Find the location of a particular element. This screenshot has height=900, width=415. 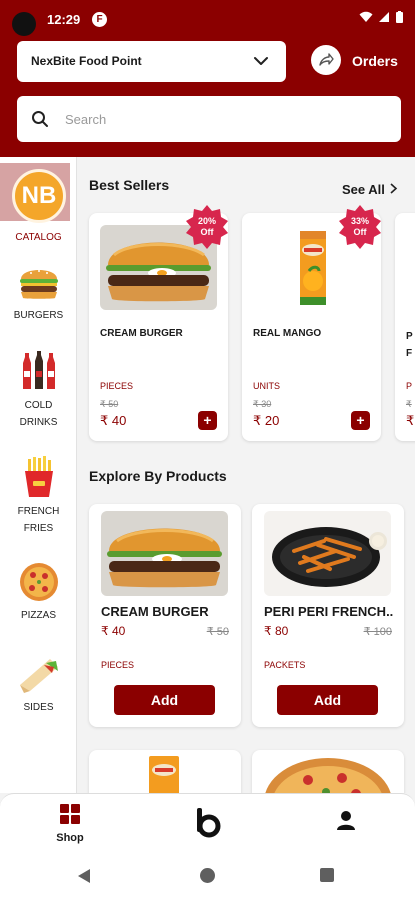

discount-badge: 20% Off is located at coordinates (207, 227).